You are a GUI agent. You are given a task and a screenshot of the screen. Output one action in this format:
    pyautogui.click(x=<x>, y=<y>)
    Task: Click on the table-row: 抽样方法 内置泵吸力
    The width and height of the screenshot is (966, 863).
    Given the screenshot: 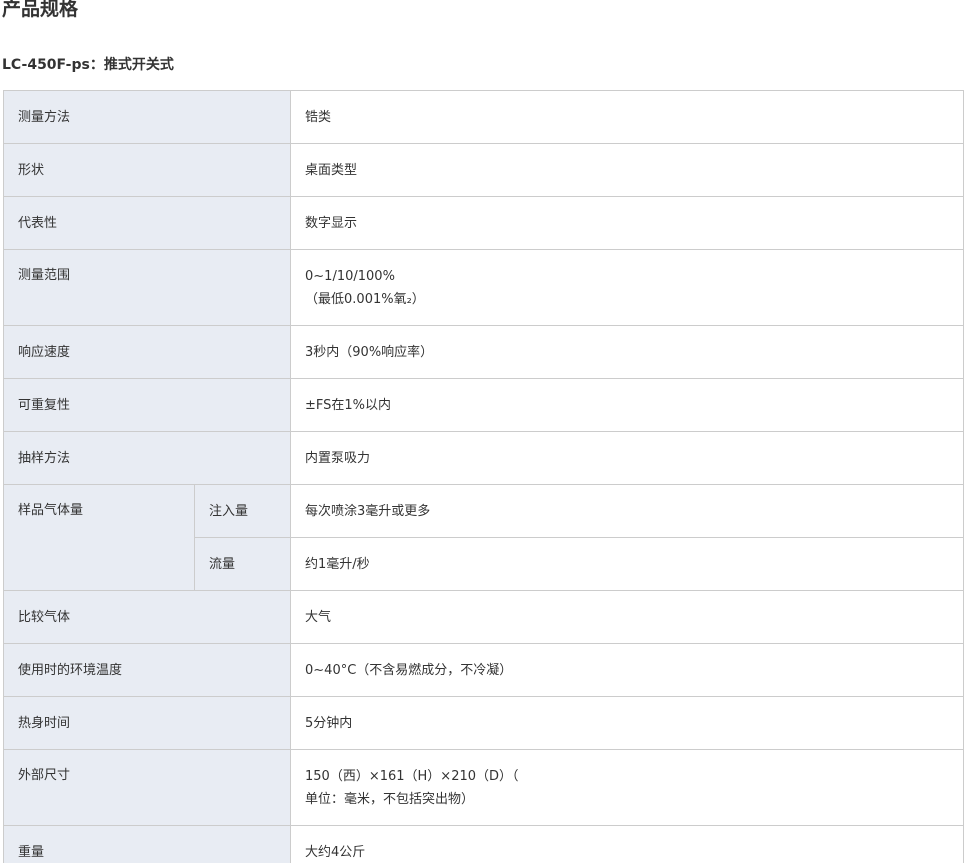 What is the action you would take?
    pyautogui.click(x=483, y=458)
    